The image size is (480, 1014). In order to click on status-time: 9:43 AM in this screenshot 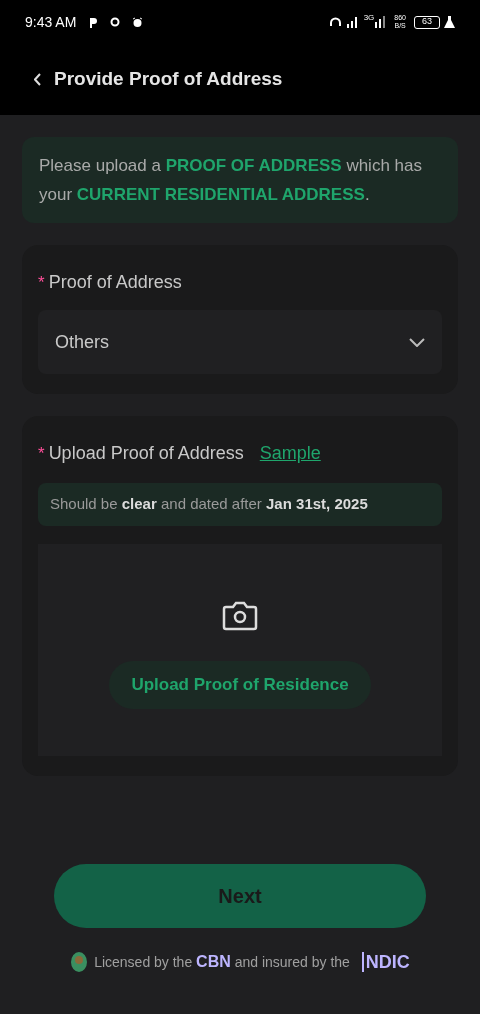, I will do `click(51, 22)`.